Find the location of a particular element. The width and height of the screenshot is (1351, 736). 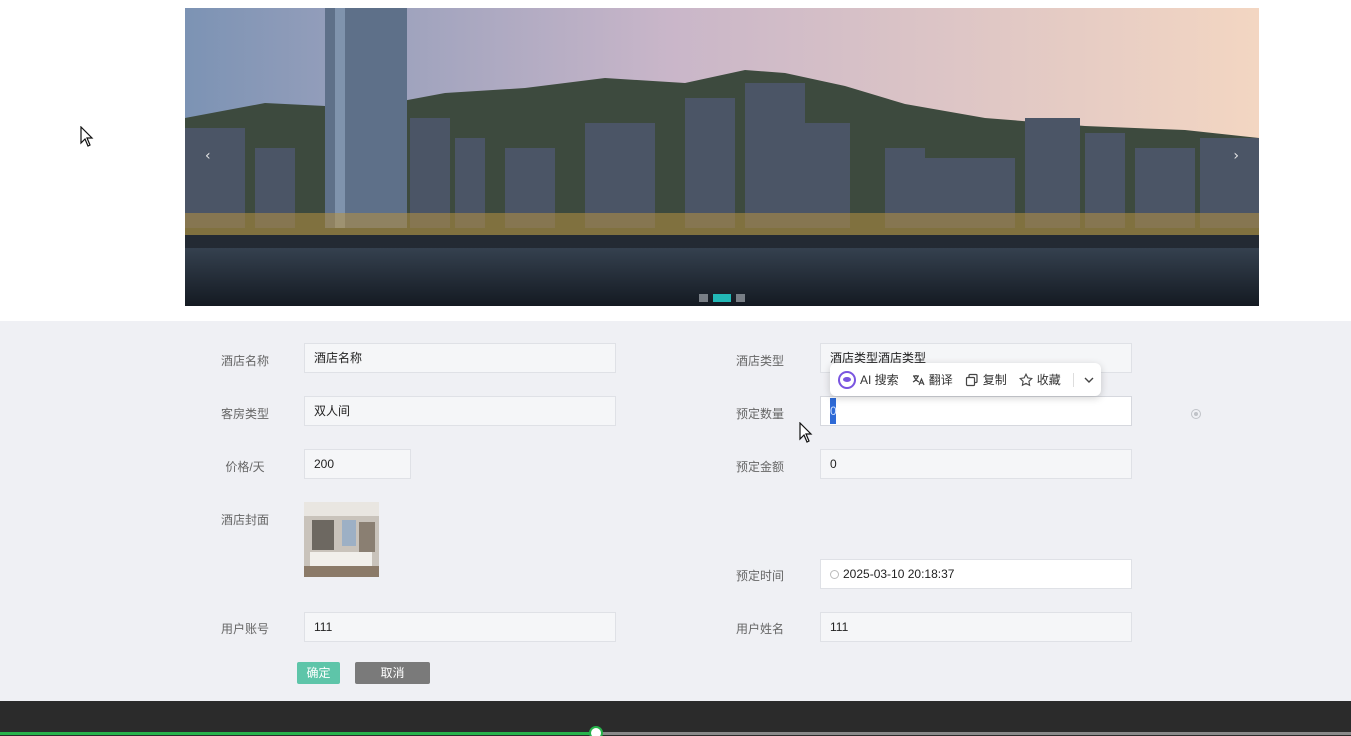

progress-knob is located at coordinates (595, 731).